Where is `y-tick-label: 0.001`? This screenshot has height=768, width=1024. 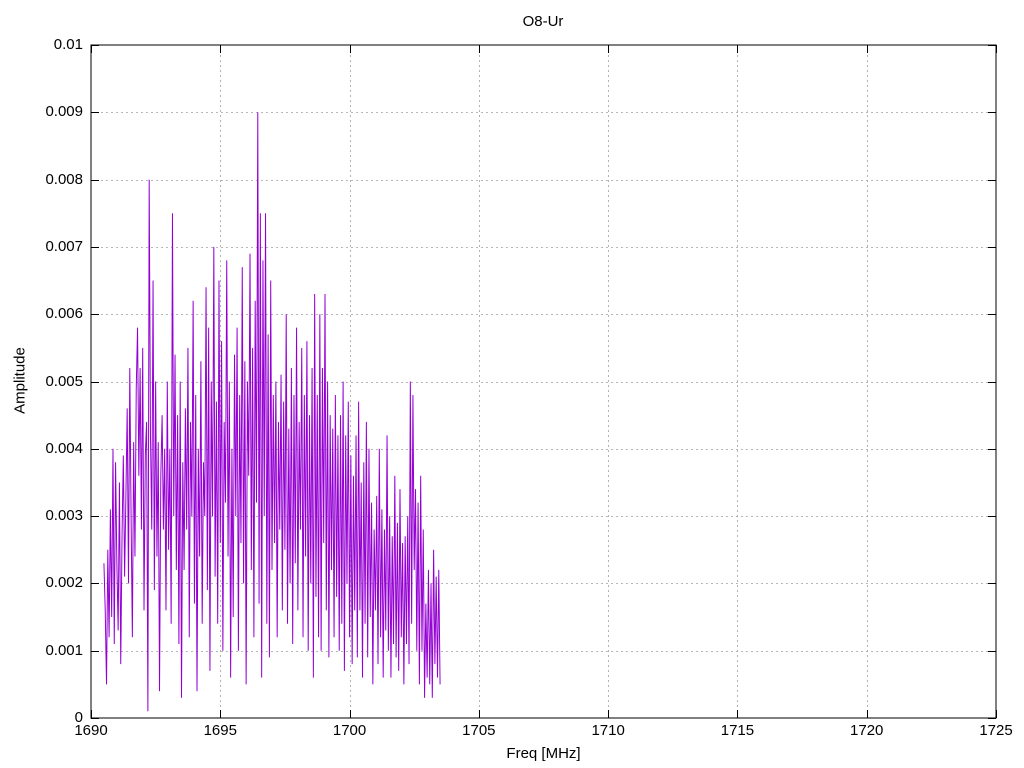 y-tick-label: 0.001 is located at coordinates (64, 650).